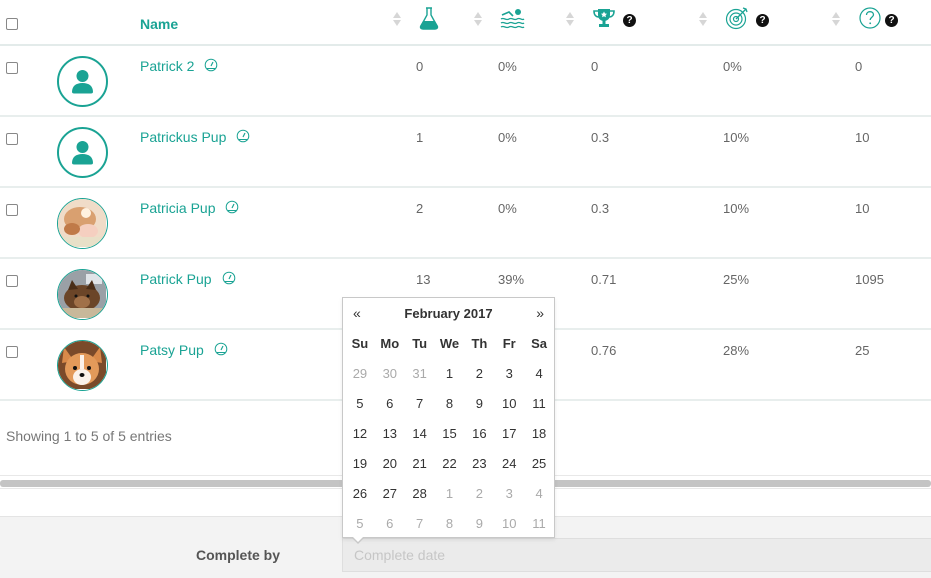 The image size is (931, 578). I want to click on calendar-day-other-month: 6, so click(390, 523).